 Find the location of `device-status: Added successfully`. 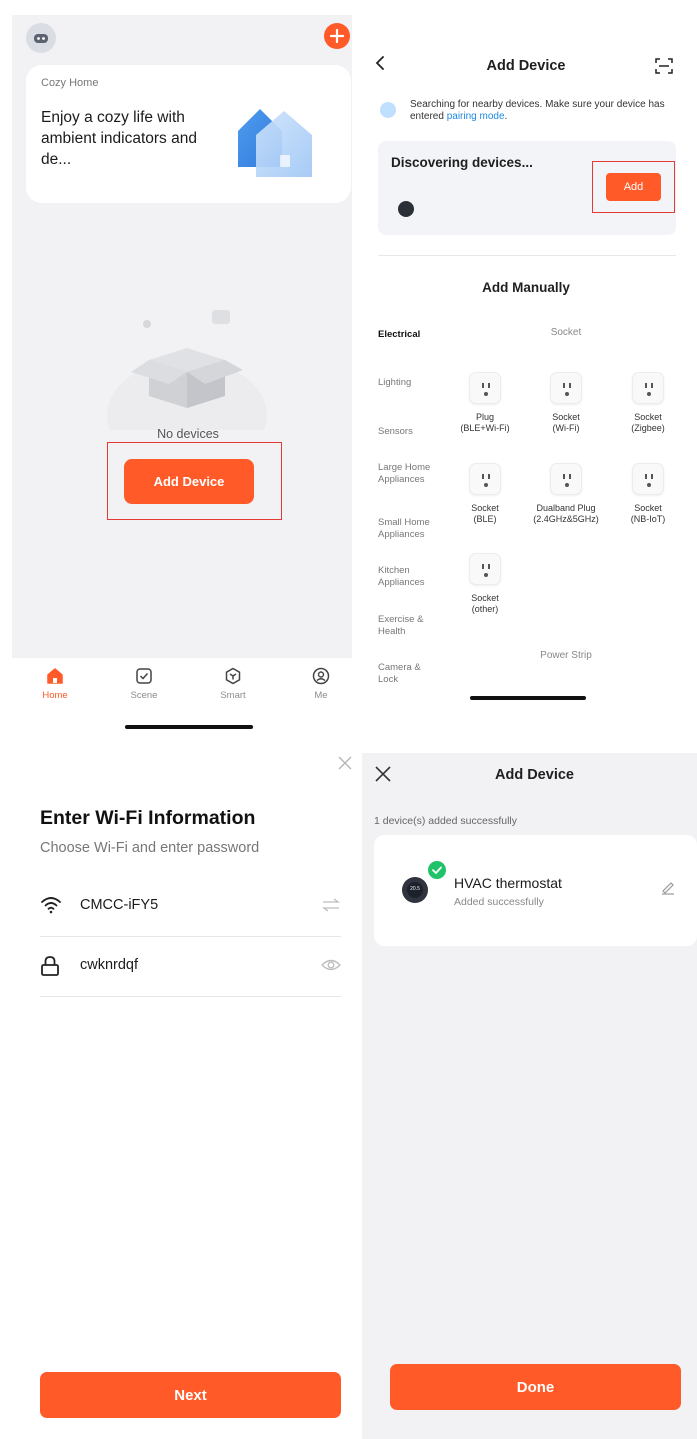

device-status: Added successfully is located at coordinates (499, 902).